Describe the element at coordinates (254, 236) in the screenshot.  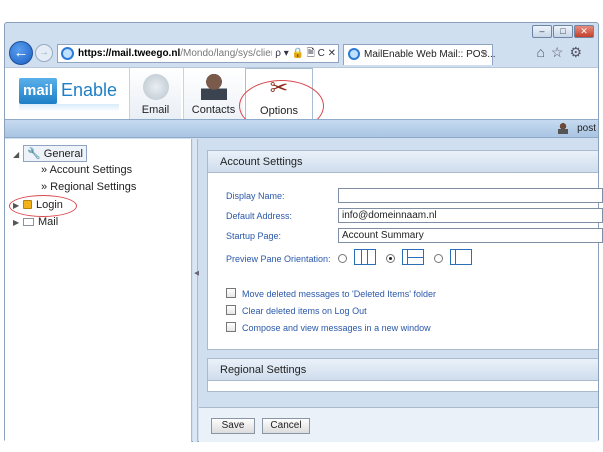
I see `startup-page-label: Startup Page:` at that location.